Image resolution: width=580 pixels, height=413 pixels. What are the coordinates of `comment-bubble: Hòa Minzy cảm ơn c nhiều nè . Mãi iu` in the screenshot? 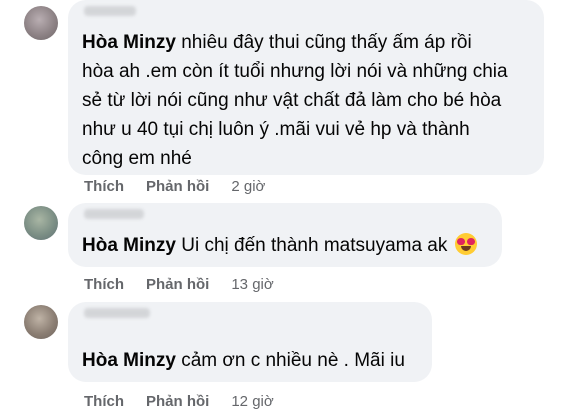 It's located at (250, 342).